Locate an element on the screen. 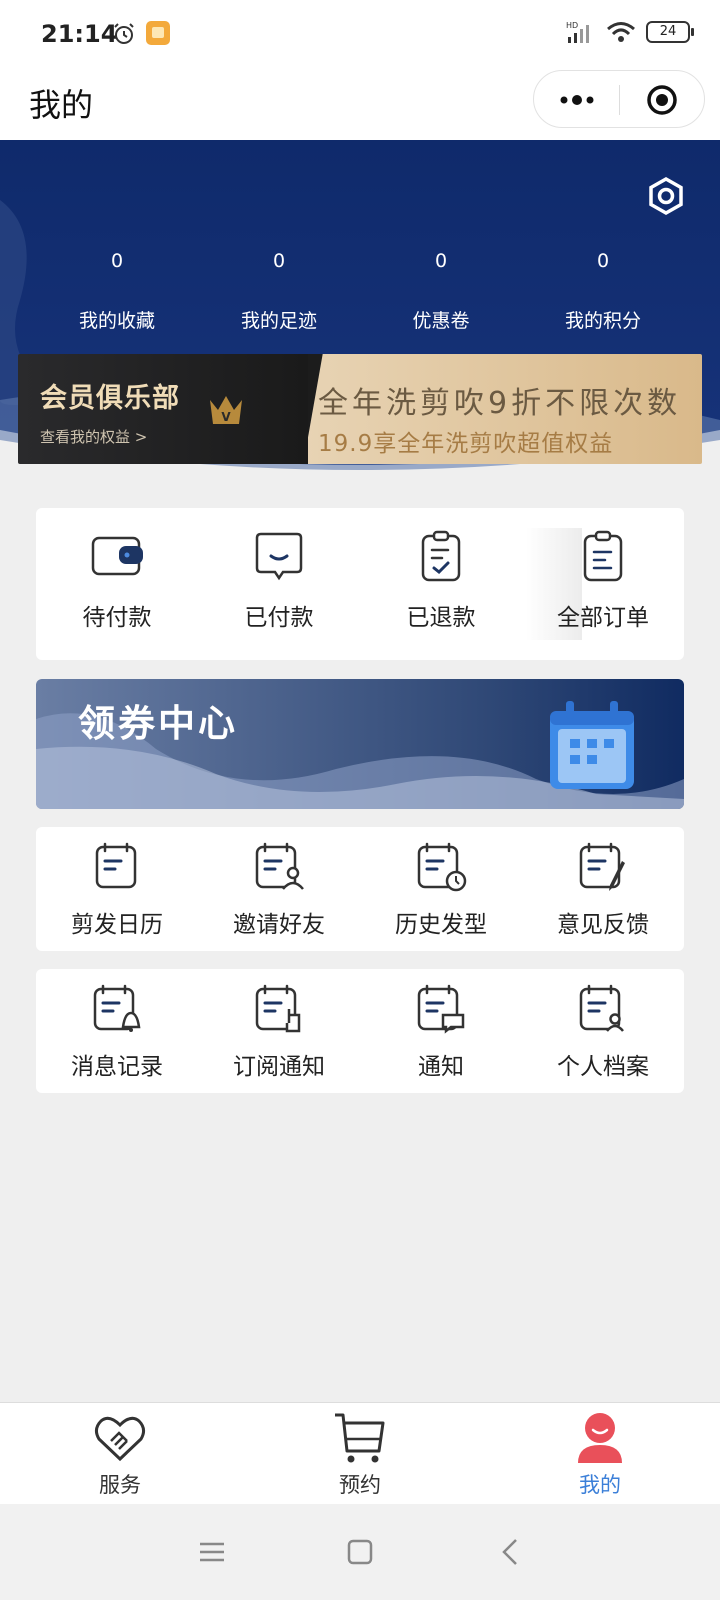  tool-hairstyle-history: 历史发型 is located at coordinates (441, 890).